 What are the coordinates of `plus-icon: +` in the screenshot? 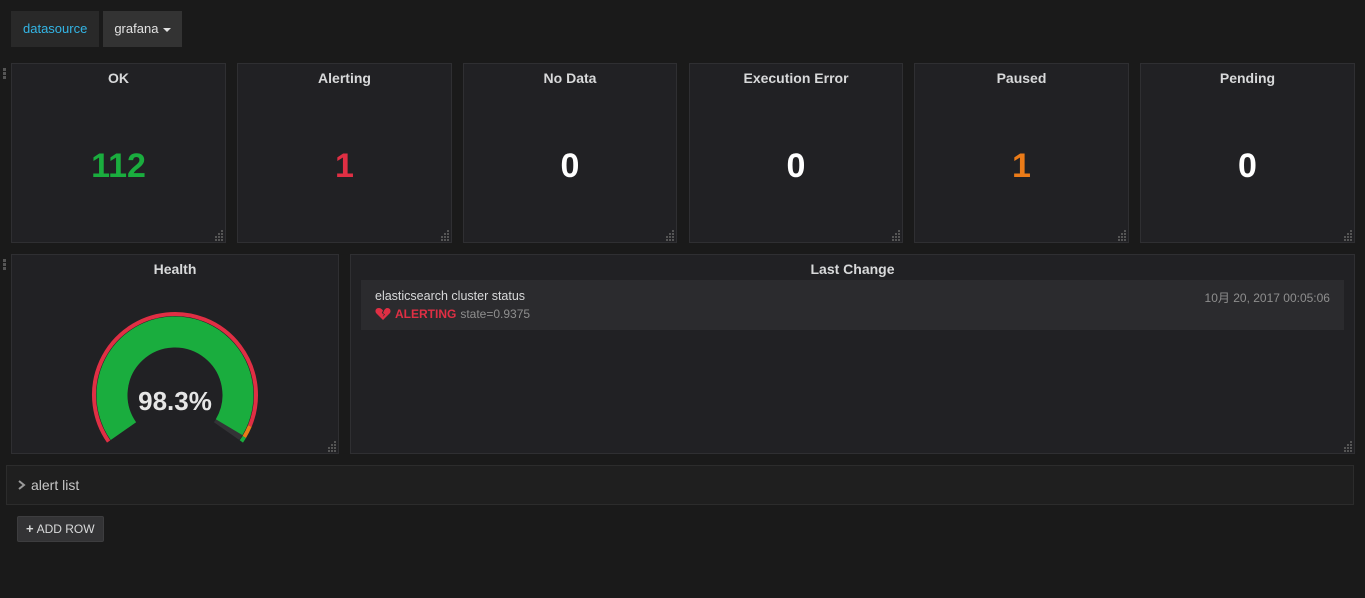 It's located at (30, 528).